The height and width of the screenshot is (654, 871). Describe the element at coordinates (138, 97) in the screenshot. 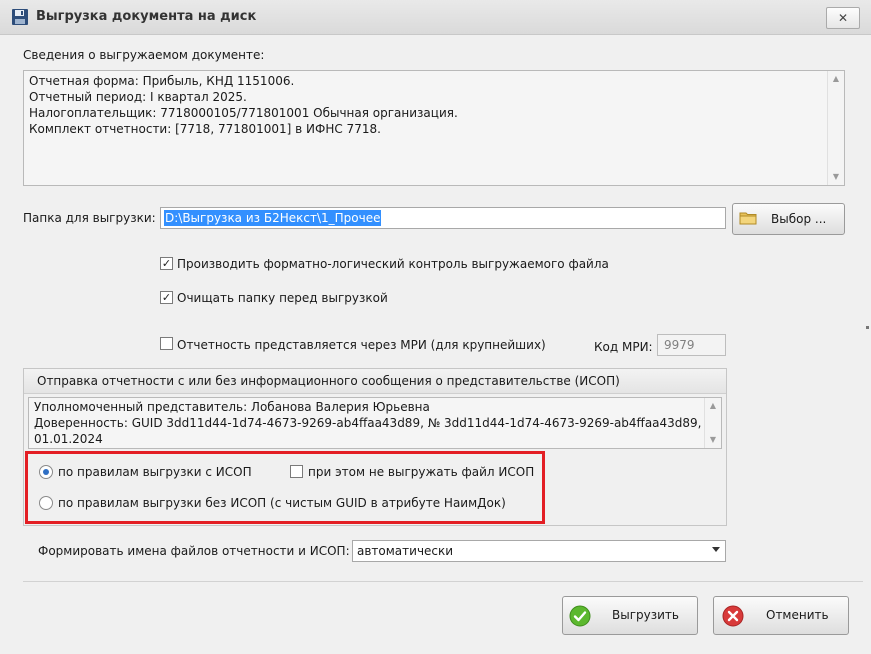

I see `document-info-line: Отчетный период: I квартал 2025.` at that location.